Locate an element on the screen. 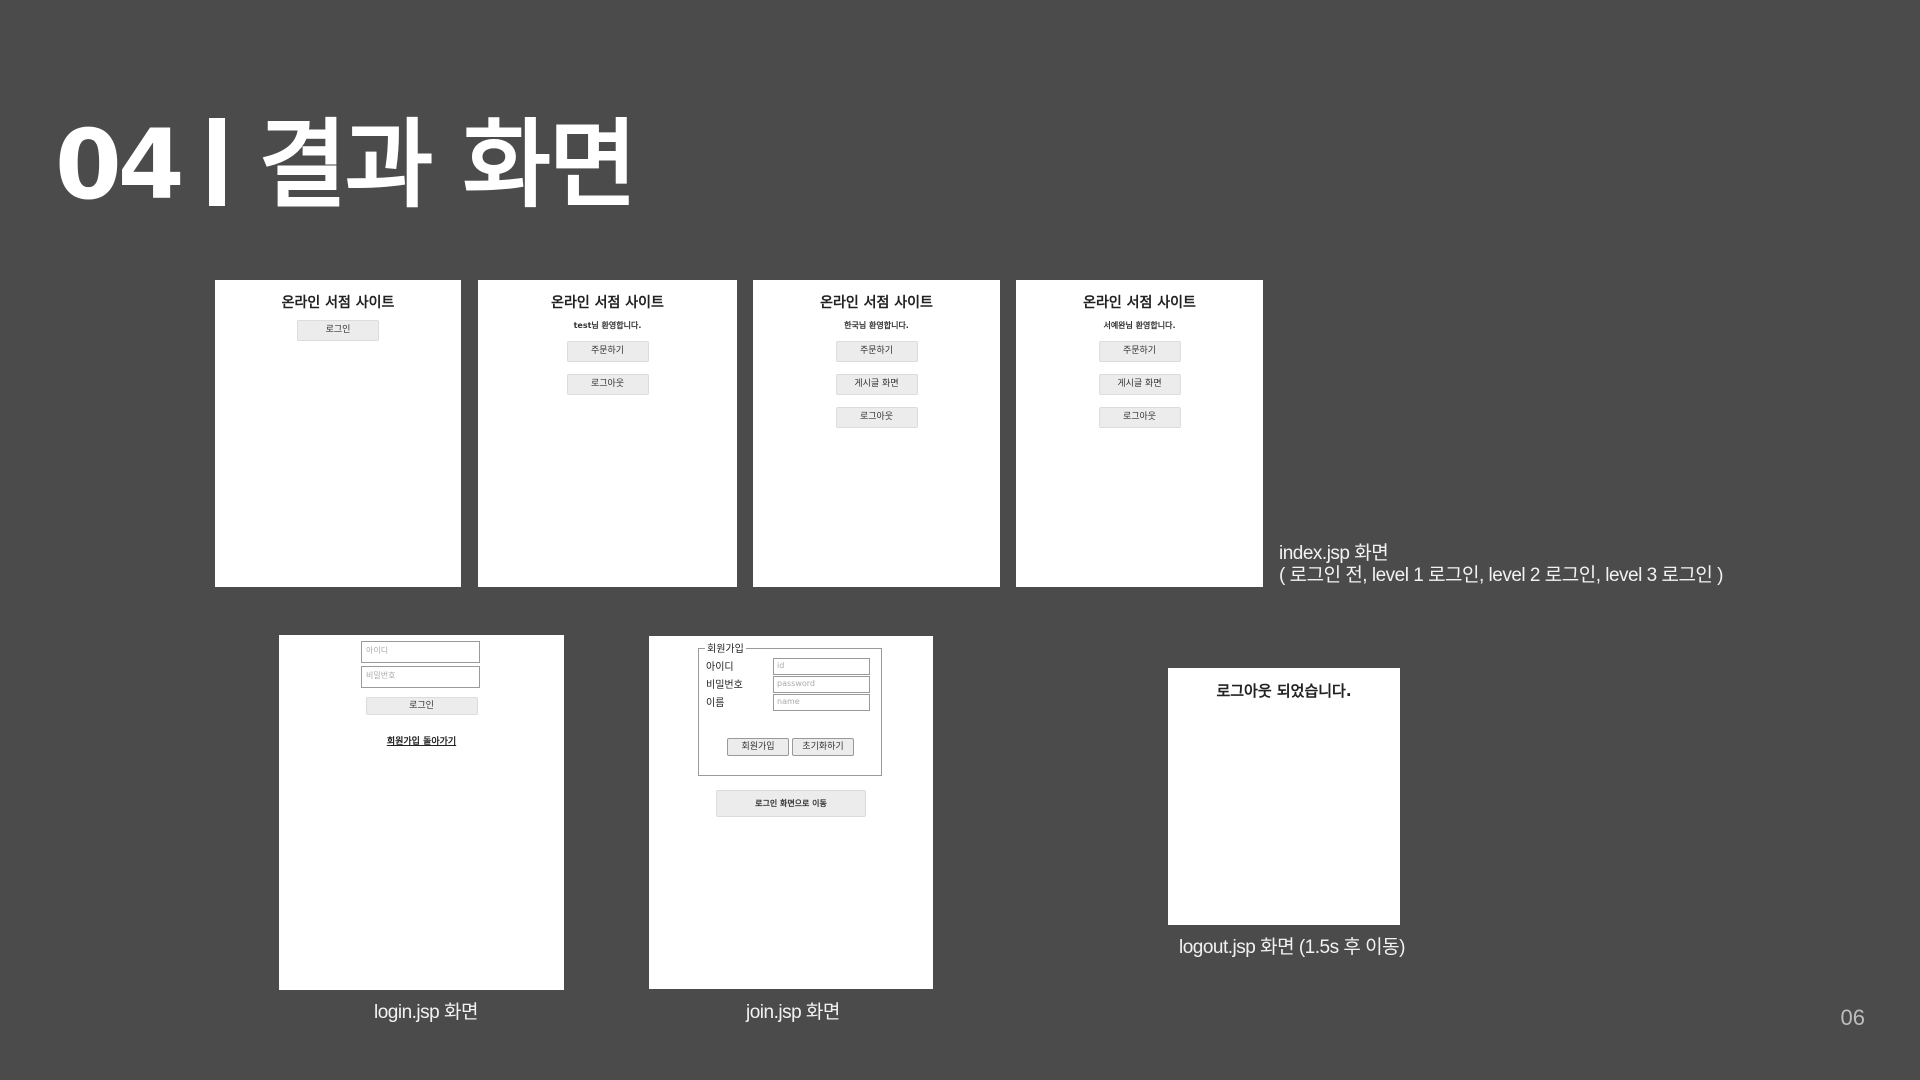  title-divider is located at coordinates (216, 162).